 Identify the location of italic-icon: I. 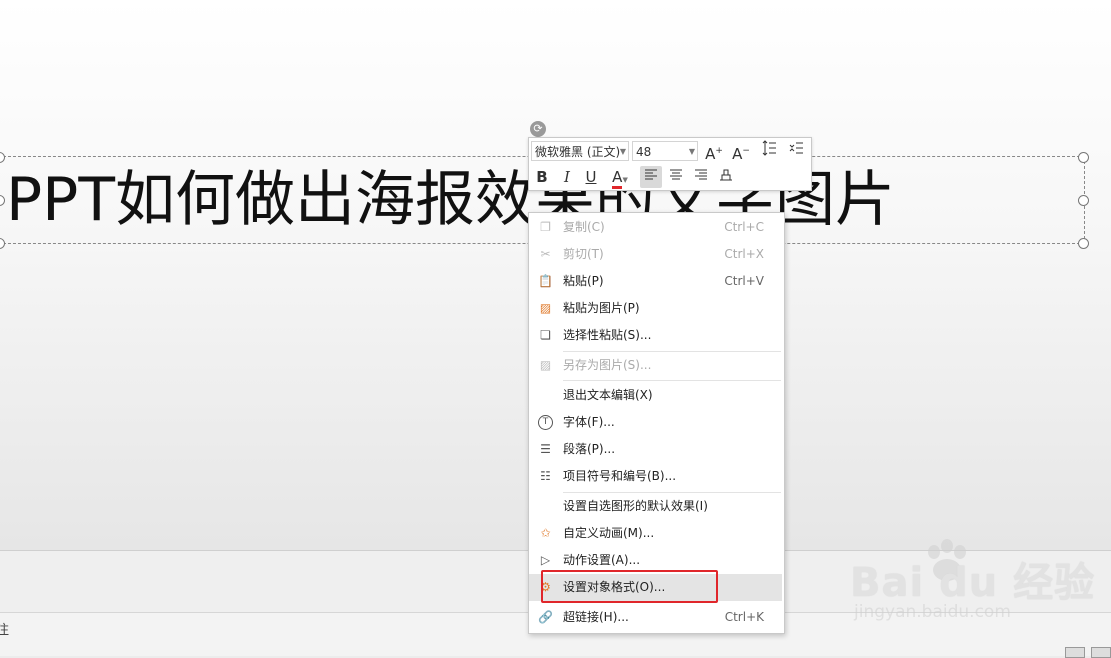
(567, 177).